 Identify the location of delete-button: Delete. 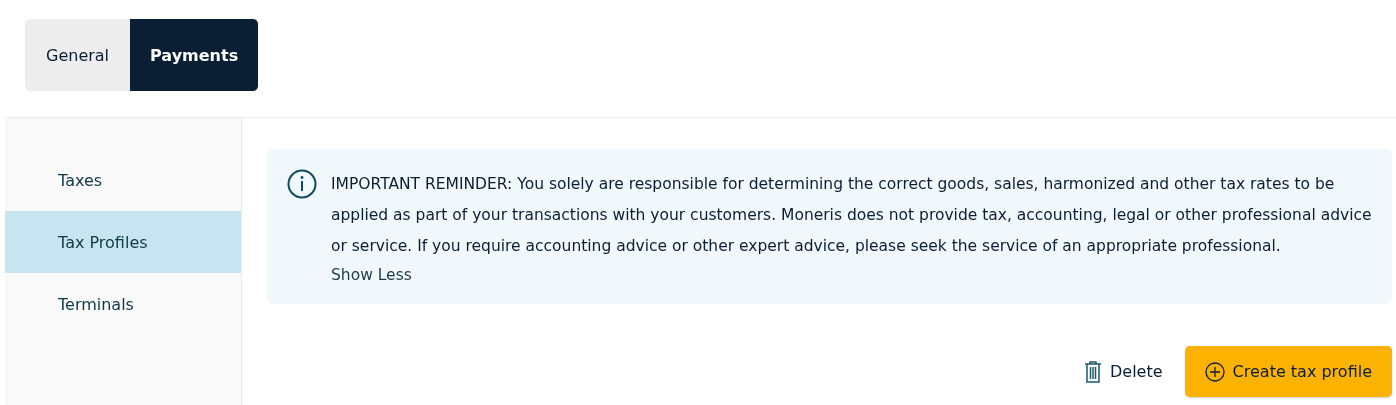
(1123, 371).